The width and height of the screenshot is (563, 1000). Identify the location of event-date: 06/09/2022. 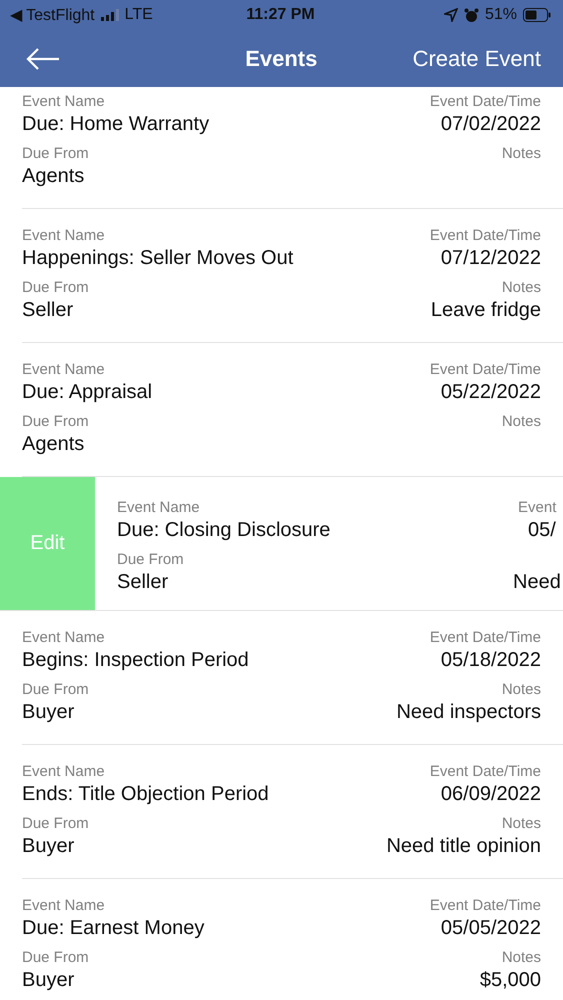
(490, 795).